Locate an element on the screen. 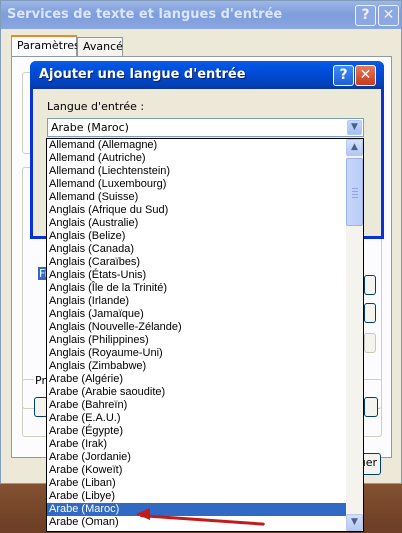  list-item: Arabe (E.A.U.) is located at coordinates (196, 418).